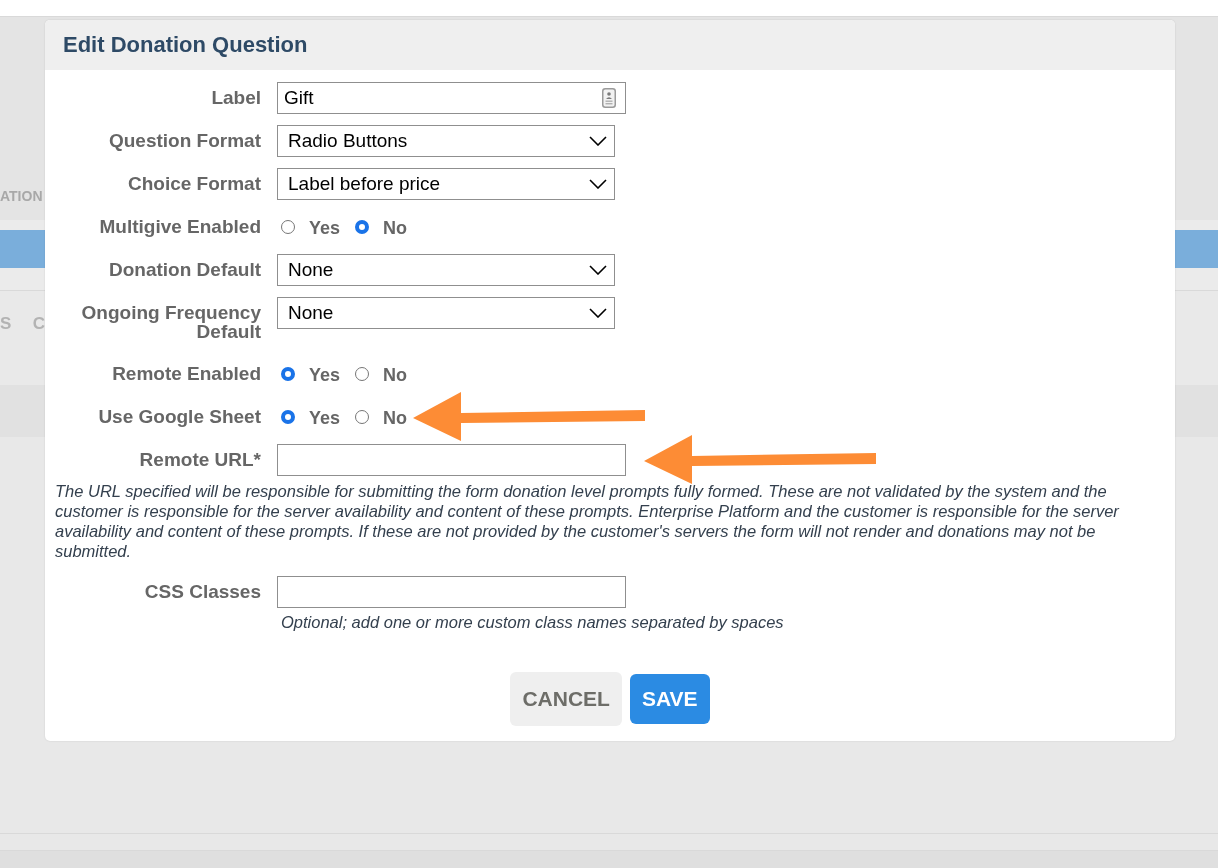 The height and width of the screenshot is (868, 1218). Describe the element at coordinates (446, 184) in the screenshot. I see `select-field: Label before price` at that location.